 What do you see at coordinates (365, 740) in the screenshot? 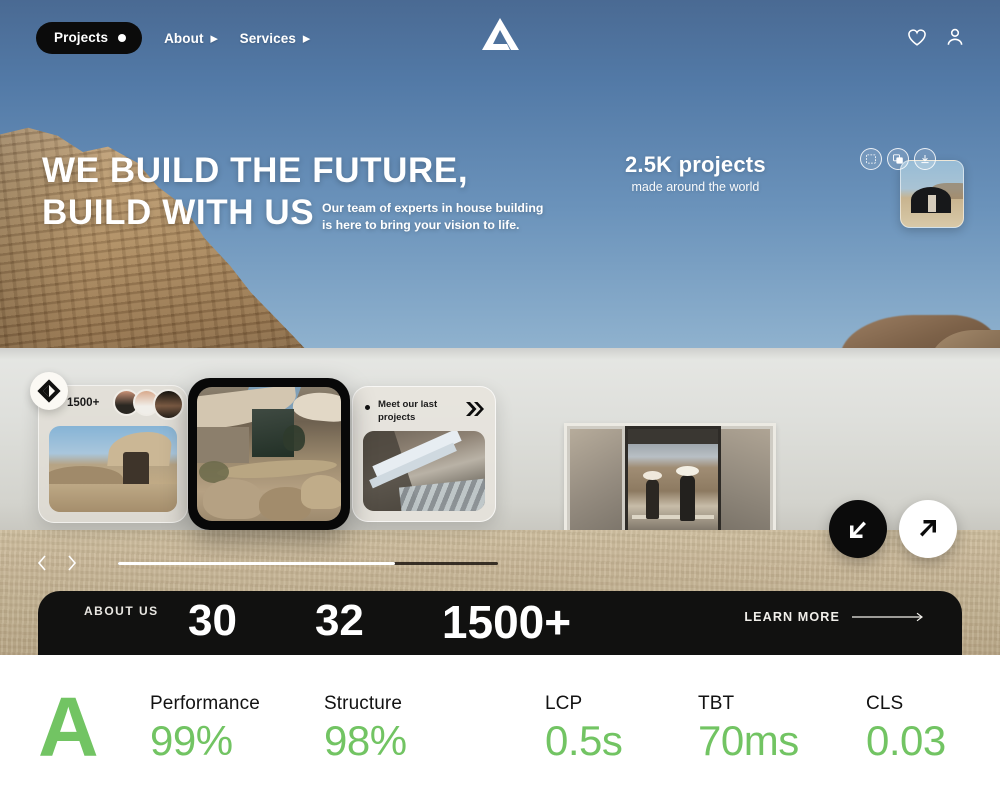
I see `metric-structure-value: 98%` at bounding box center [365, 740].